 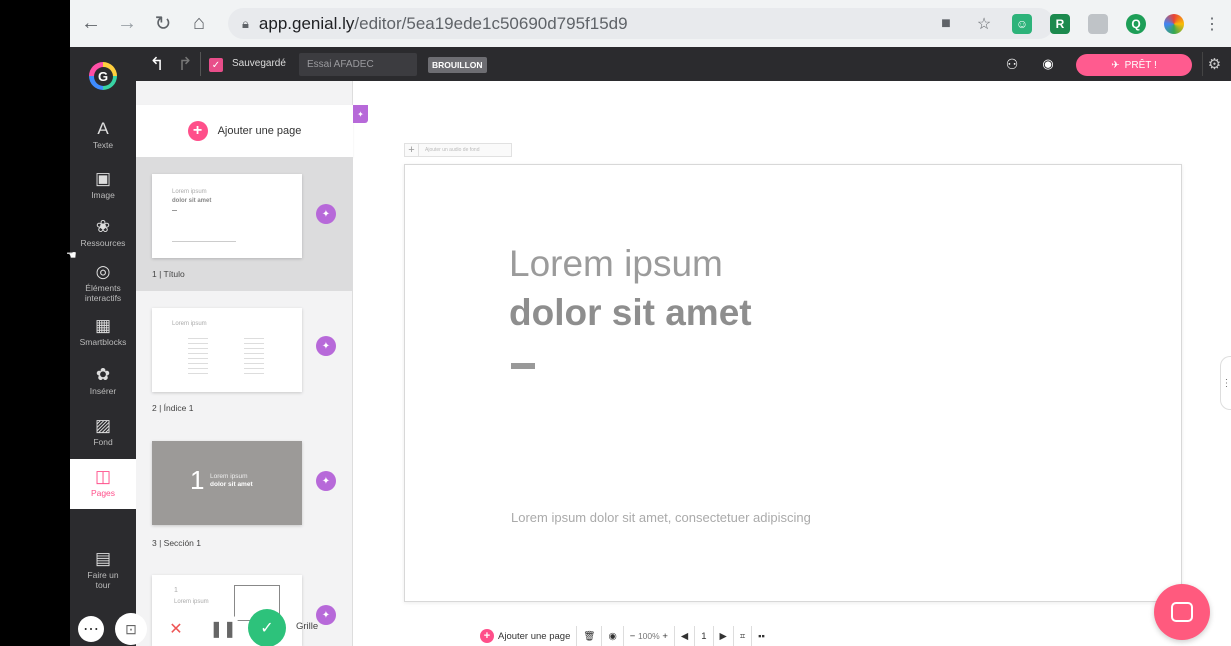 I want to click on zoom-out-icon: −, so click(x=633, y=636).